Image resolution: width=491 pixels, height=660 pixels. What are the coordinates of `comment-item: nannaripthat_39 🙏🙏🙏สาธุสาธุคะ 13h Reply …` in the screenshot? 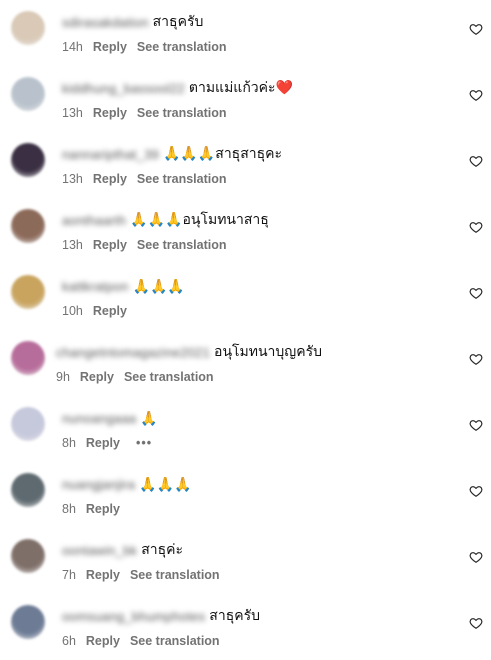 It's located at (245, 165).